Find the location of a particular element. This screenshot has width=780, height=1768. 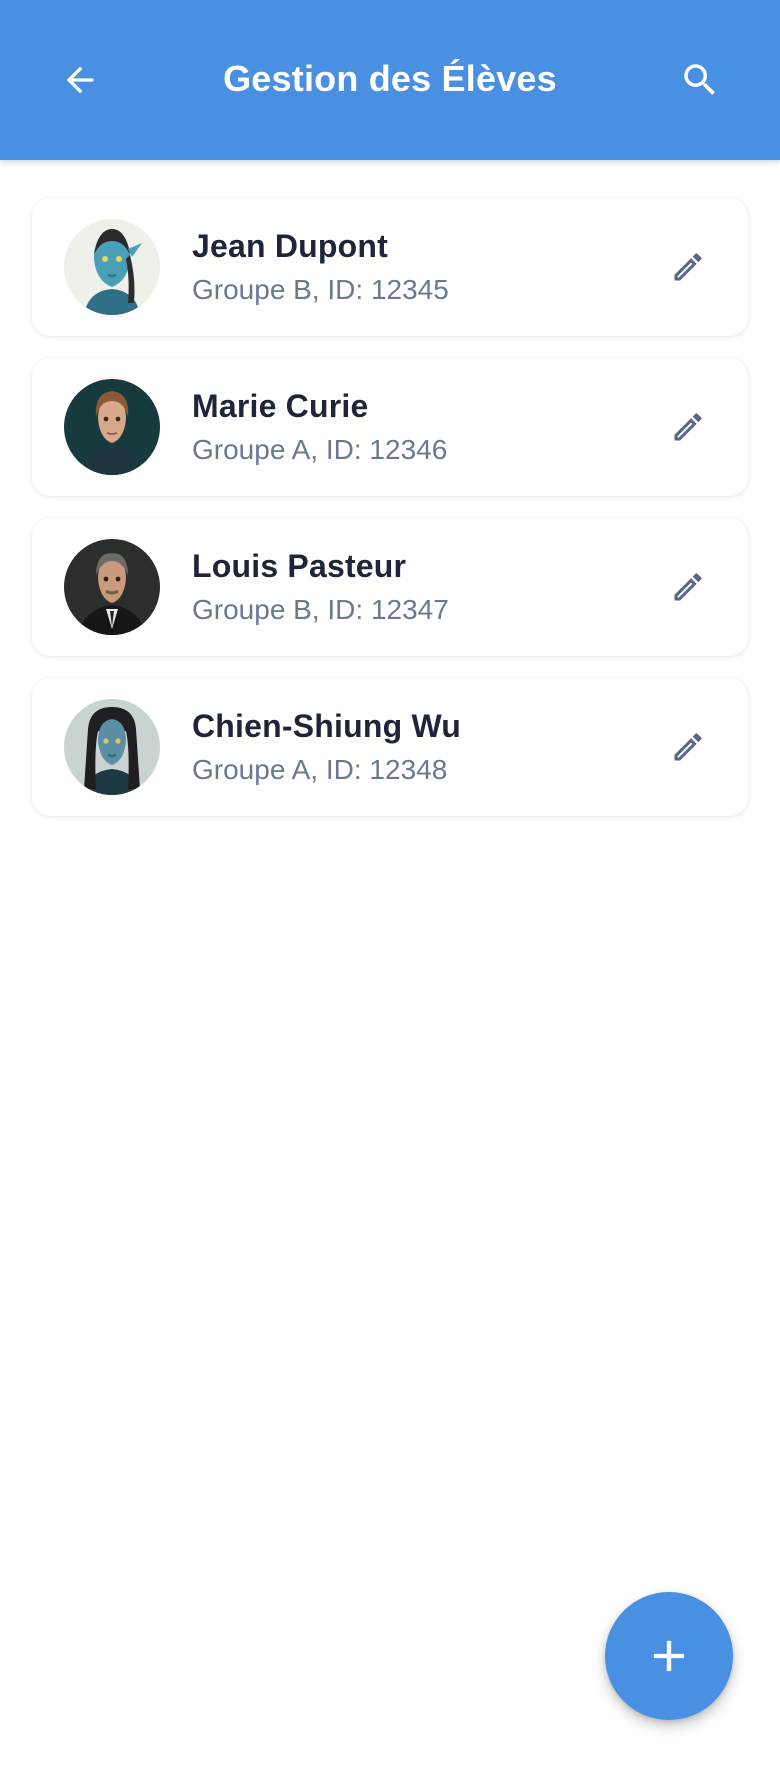

page-title: Gestion des Élèves is located at coordinates (390, 78).